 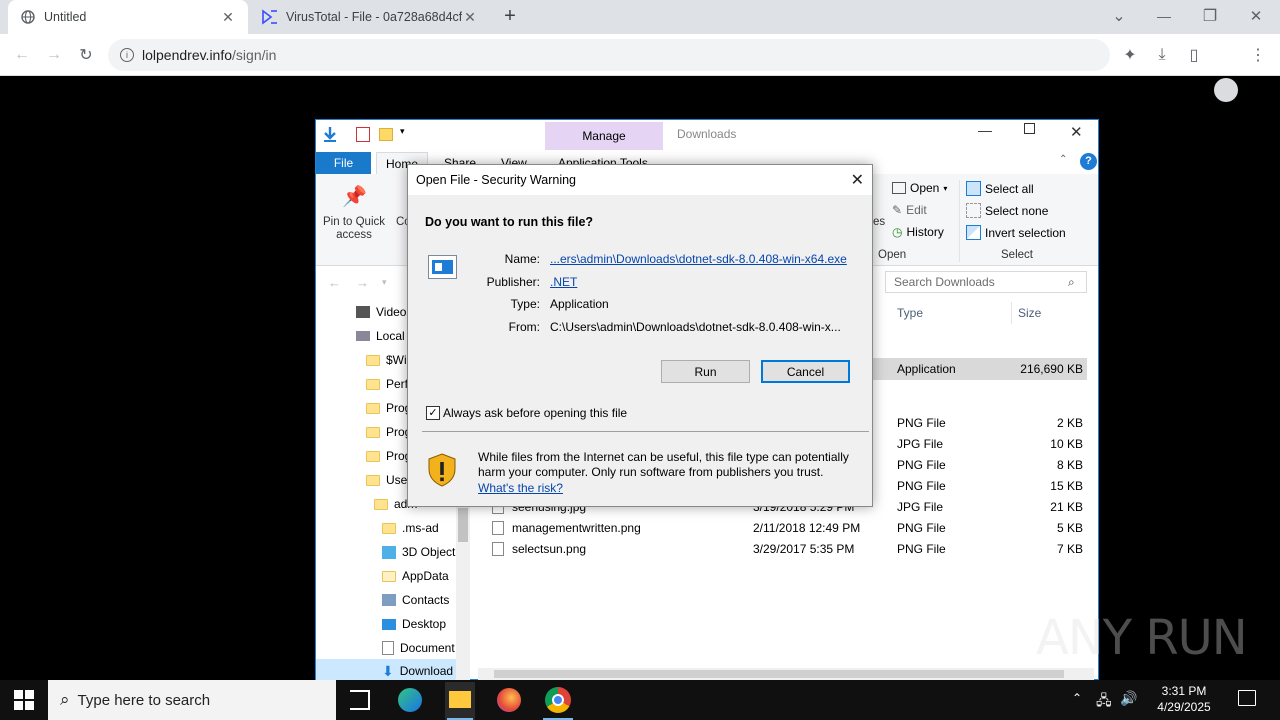 What do you see at coordinates (1011, 313) in the screenshot?
I see `column-divider` at bounding box center [1011, 313].